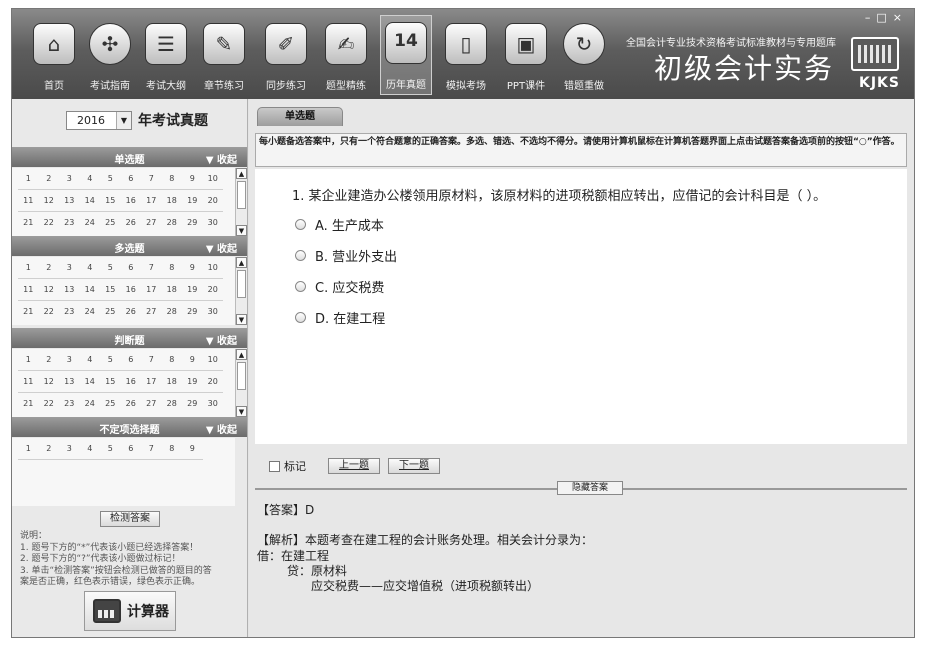  I want to click on toolbar-sync-practice: ✐ 同步练习, so click(286, 56).